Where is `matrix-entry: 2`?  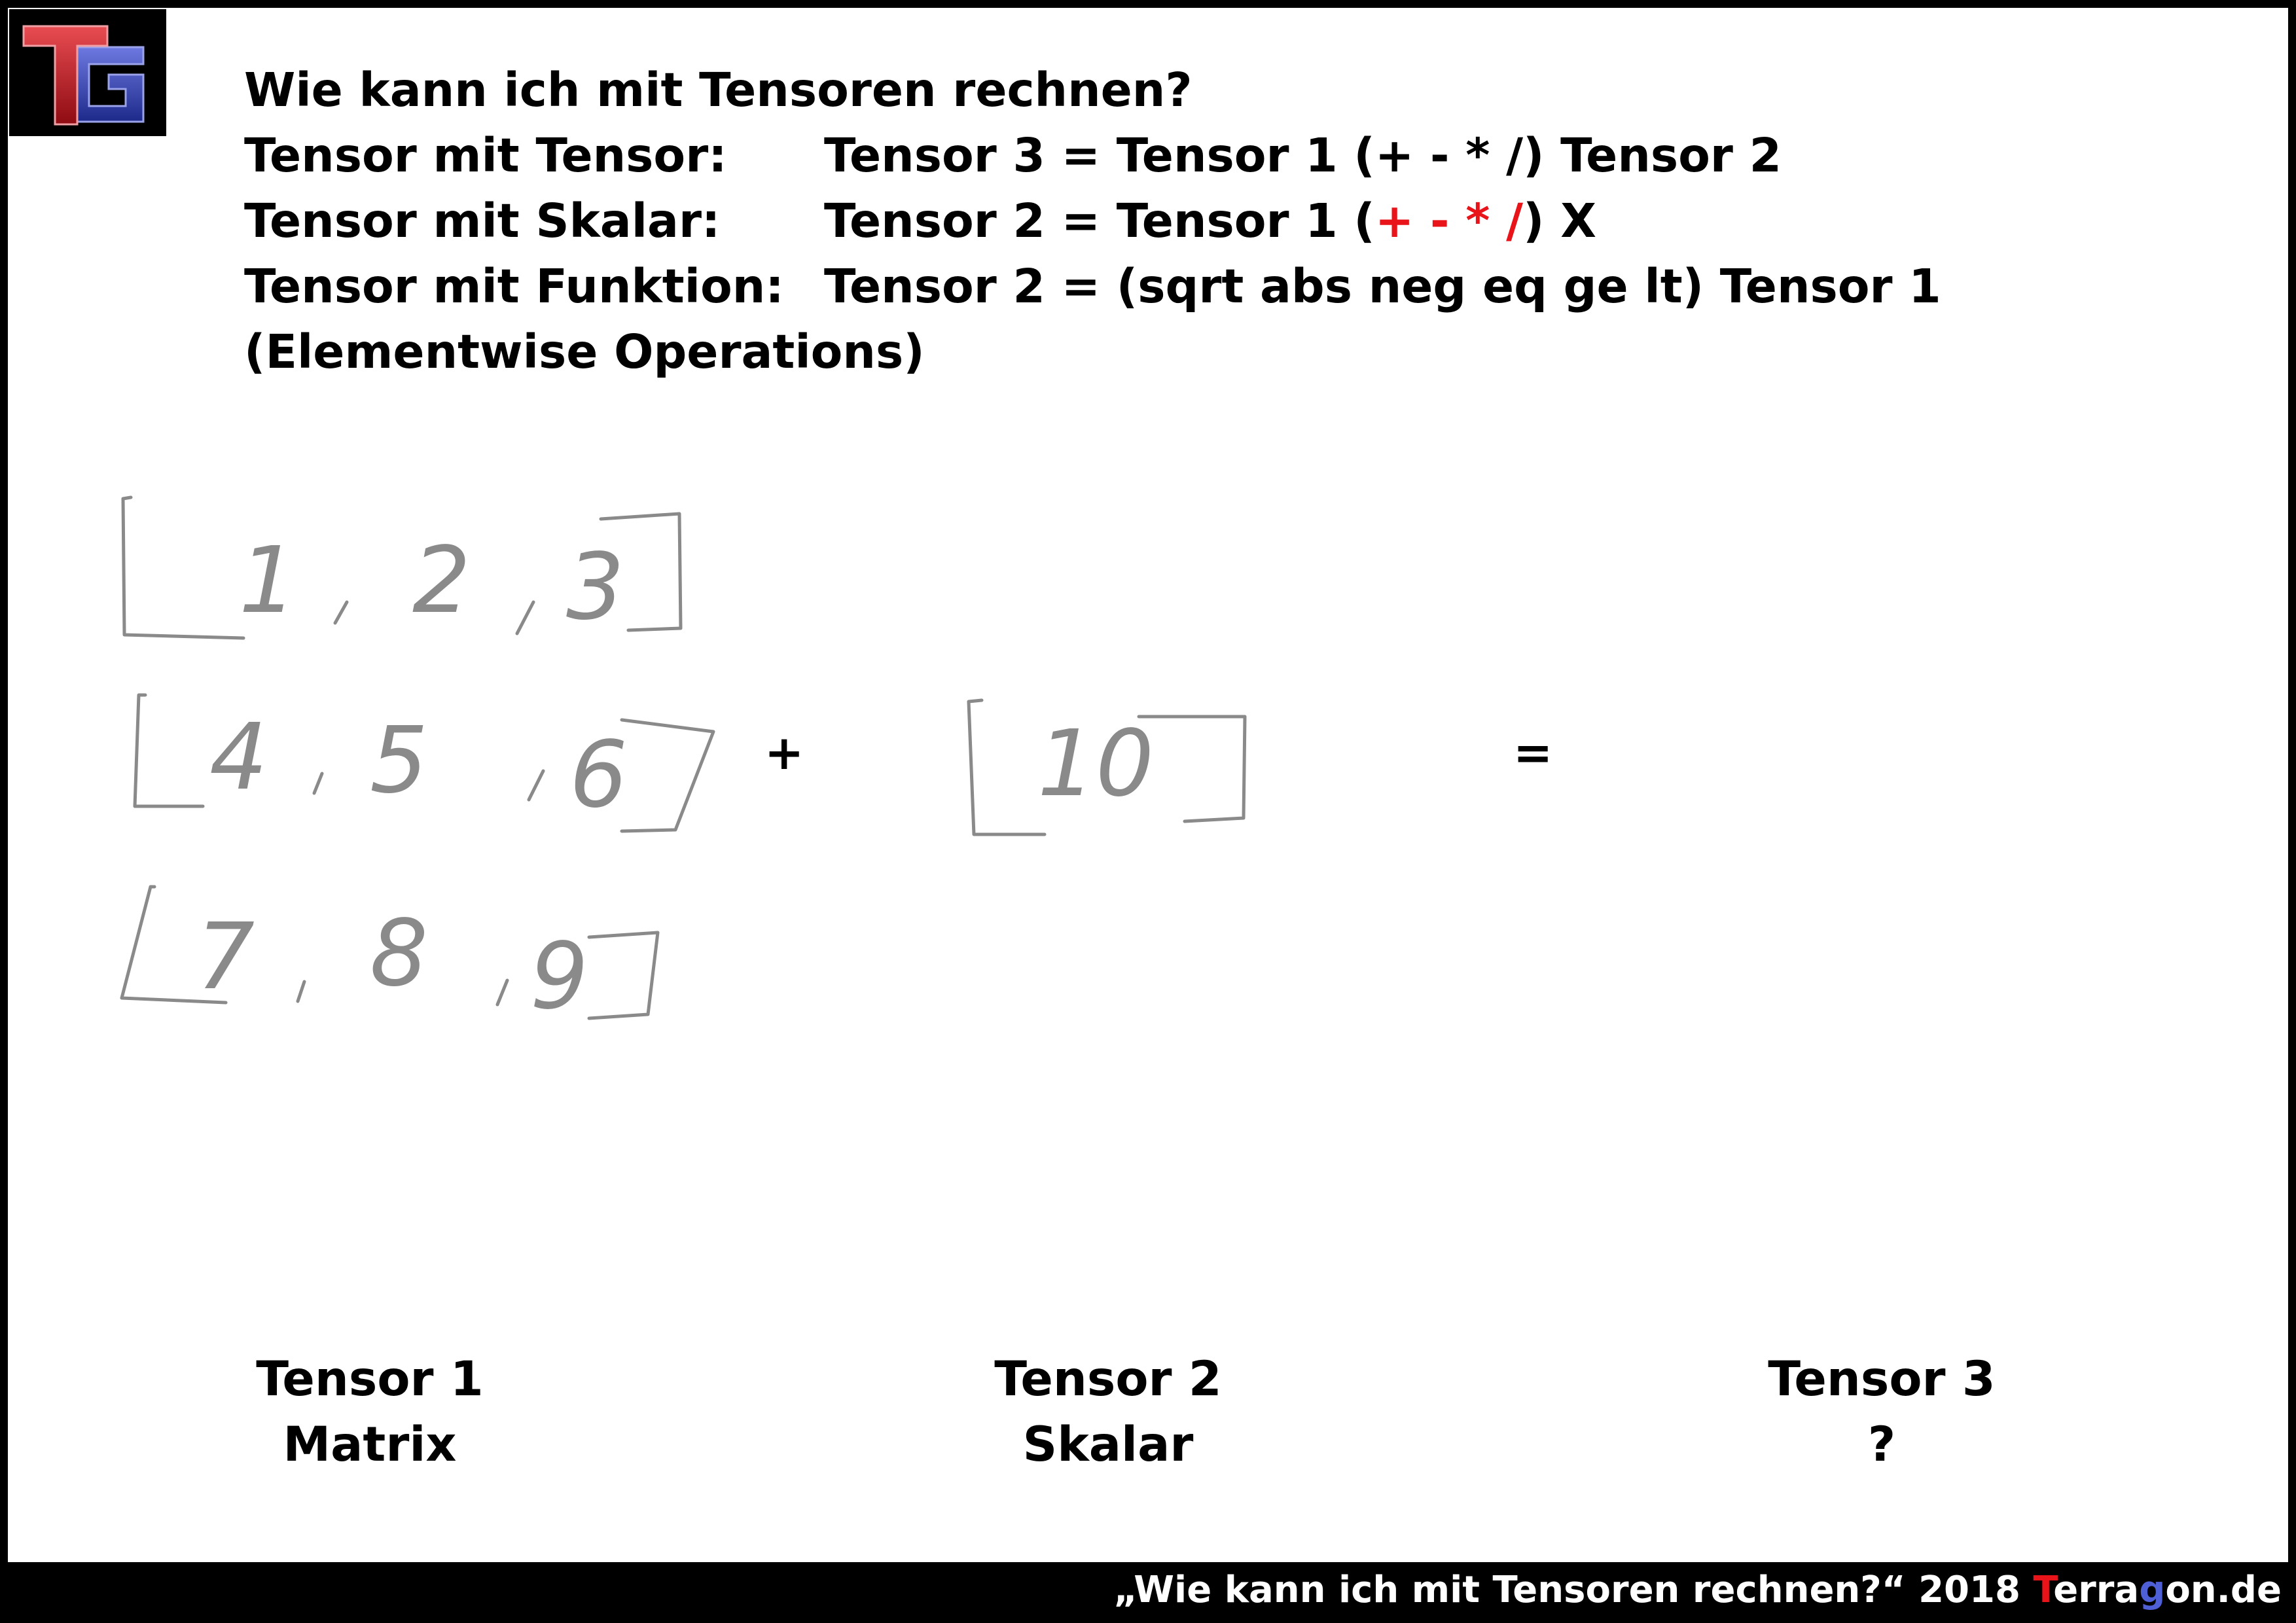
matrix-entry: 2 is located at coordinates (441, 580).